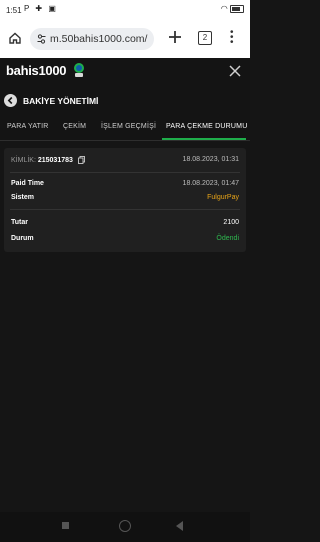 The height and width of the screenshot is (542, 320). What do you see at coordinates (227, 238) in the screenshot?
I see `status-badge: Ödendi` at bounding box center [227, 238].